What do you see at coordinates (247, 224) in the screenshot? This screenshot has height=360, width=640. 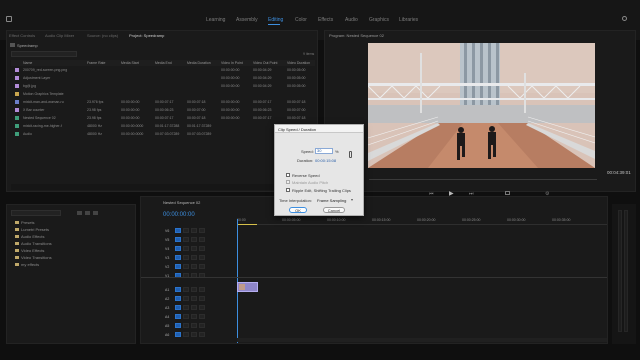 I see `work-area-bar` at bounding box center [247, 224].